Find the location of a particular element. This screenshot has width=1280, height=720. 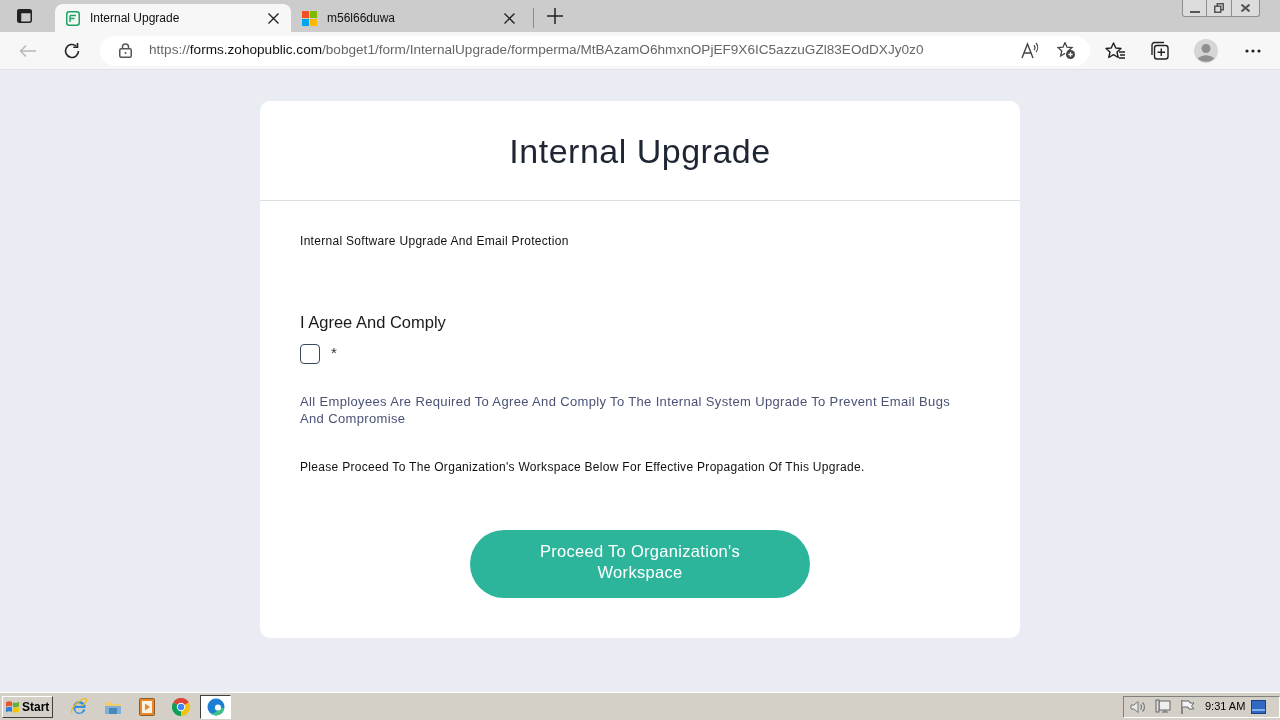

back-arrow-icon is located at coordinates (28, 50).